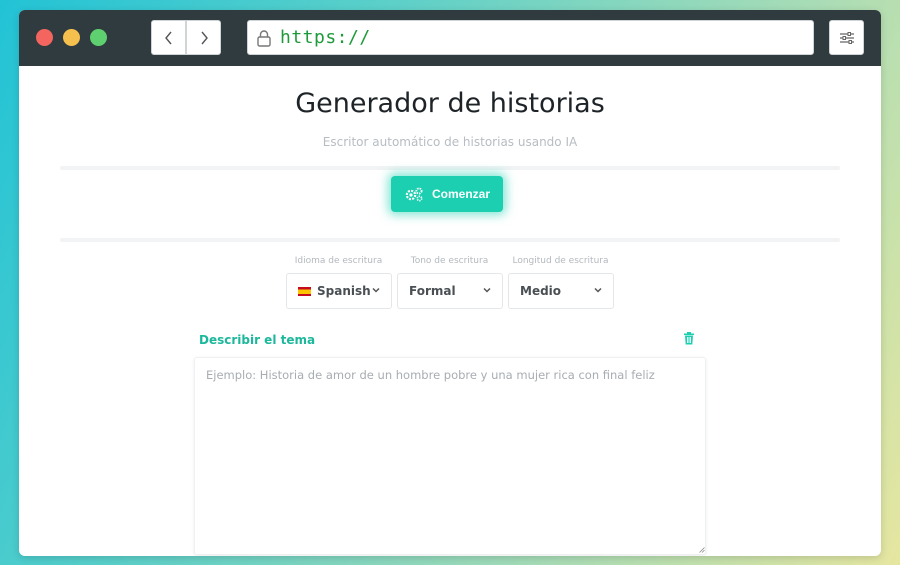 Image resolution: width=900 pixels, height=565 pixels. I want to click on page-title: Generador de historias, so click(450, 103).